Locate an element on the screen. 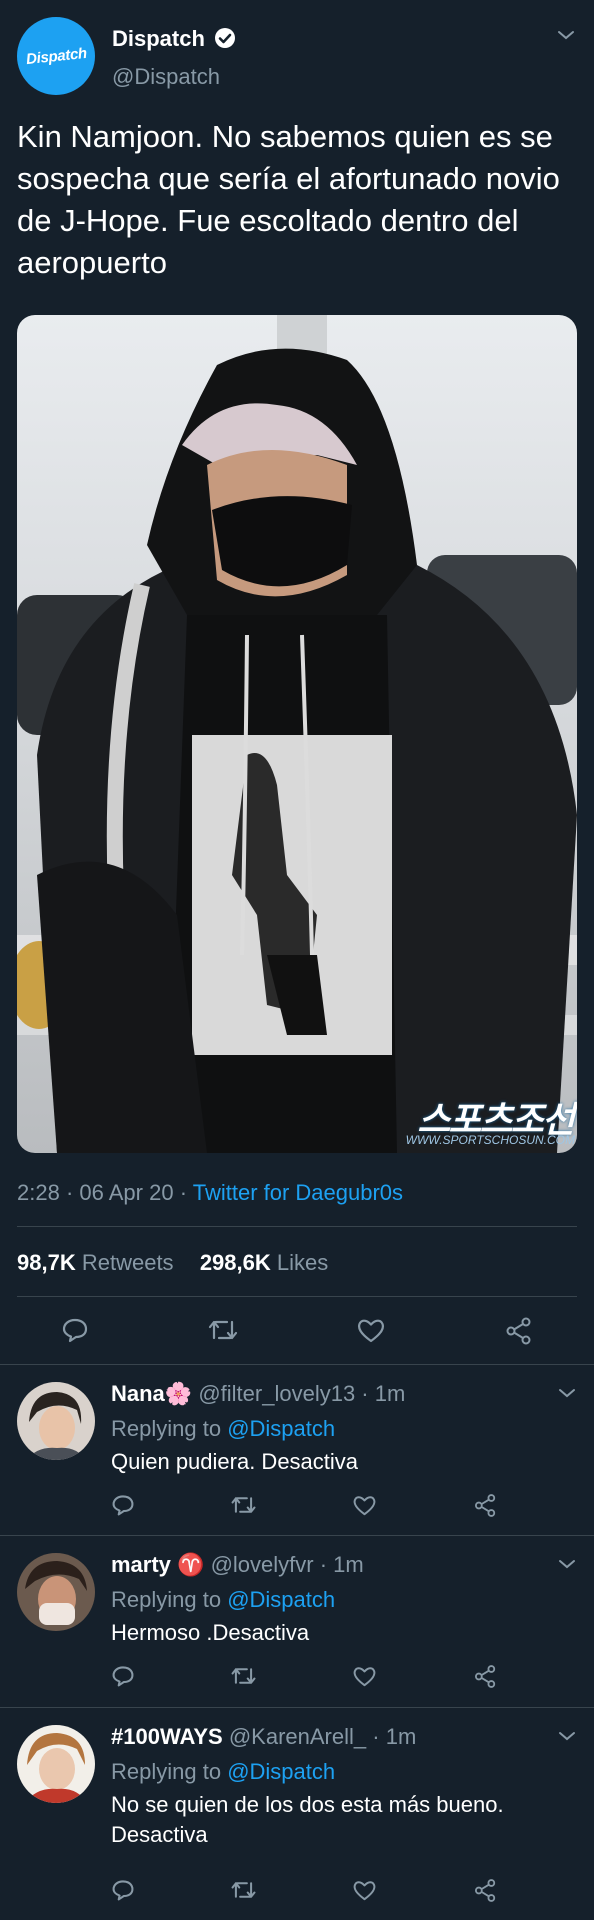  tweet-time: 2:28 is located at coordinates (38, 1192).